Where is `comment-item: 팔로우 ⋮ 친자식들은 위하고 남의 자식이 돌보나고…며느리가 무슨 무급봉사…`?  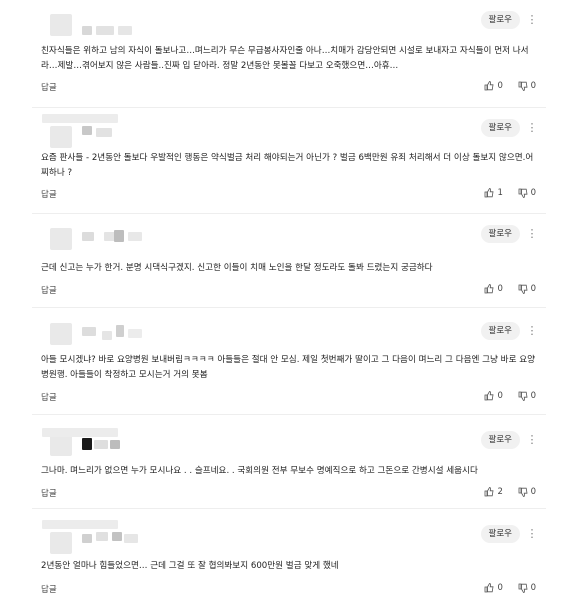
comment-item: 팔로우 ⋮ 친자식들은 위하고 남의 자식이 돌보나고…며느리가 무슨 무급봉사… is located at coordinates (289, 50).